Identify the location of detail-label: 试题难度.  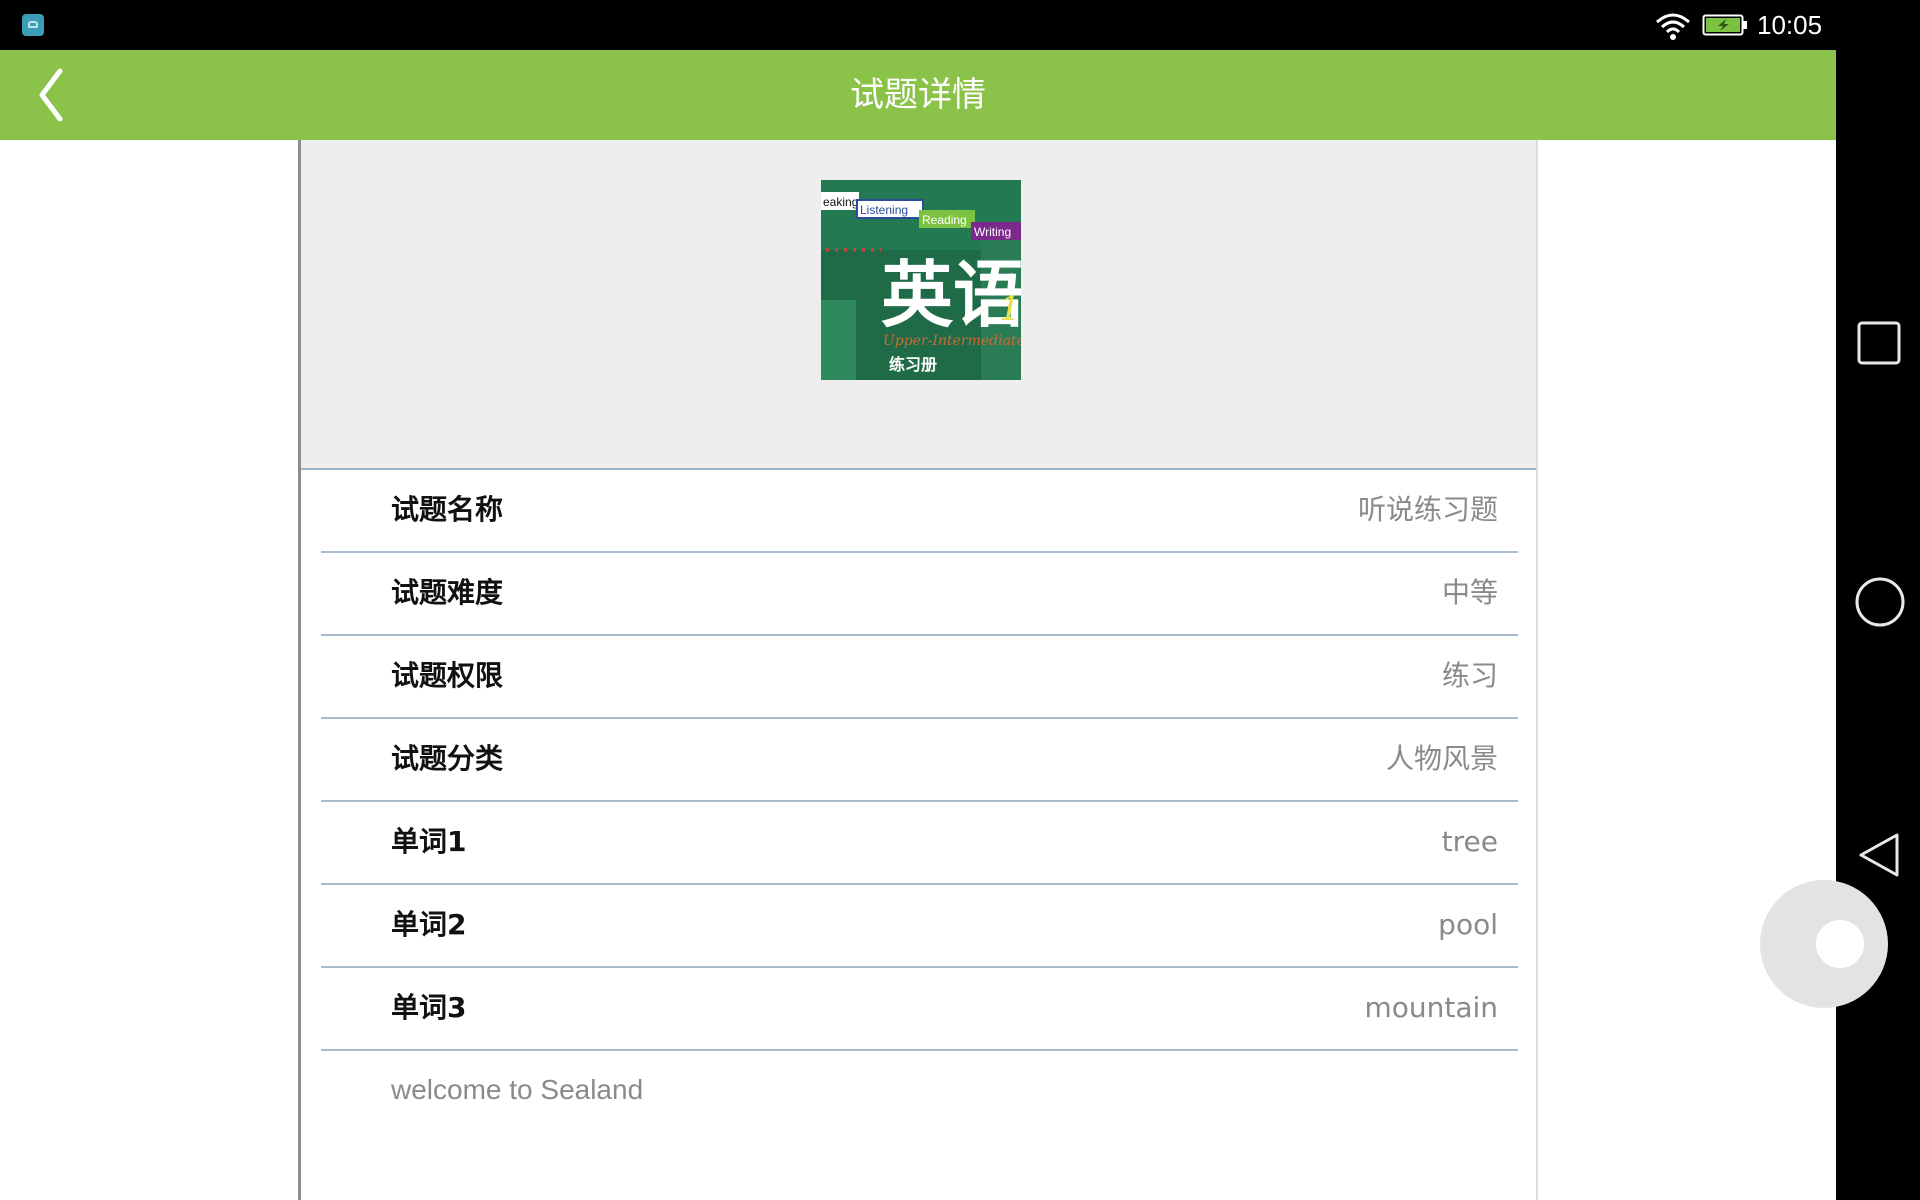
(447, 592).